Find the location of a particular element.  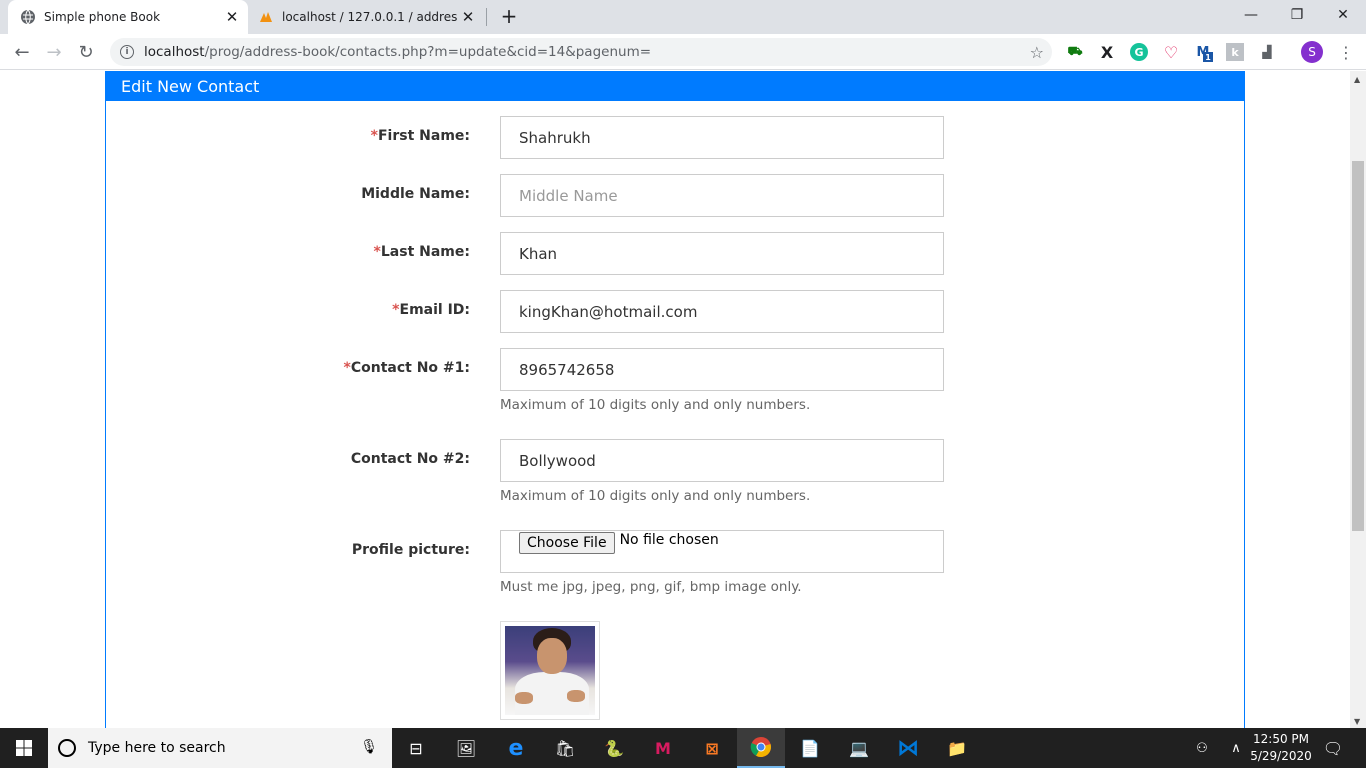

chevron-up-icon: ∧ is located at coordinates (1236, 748).